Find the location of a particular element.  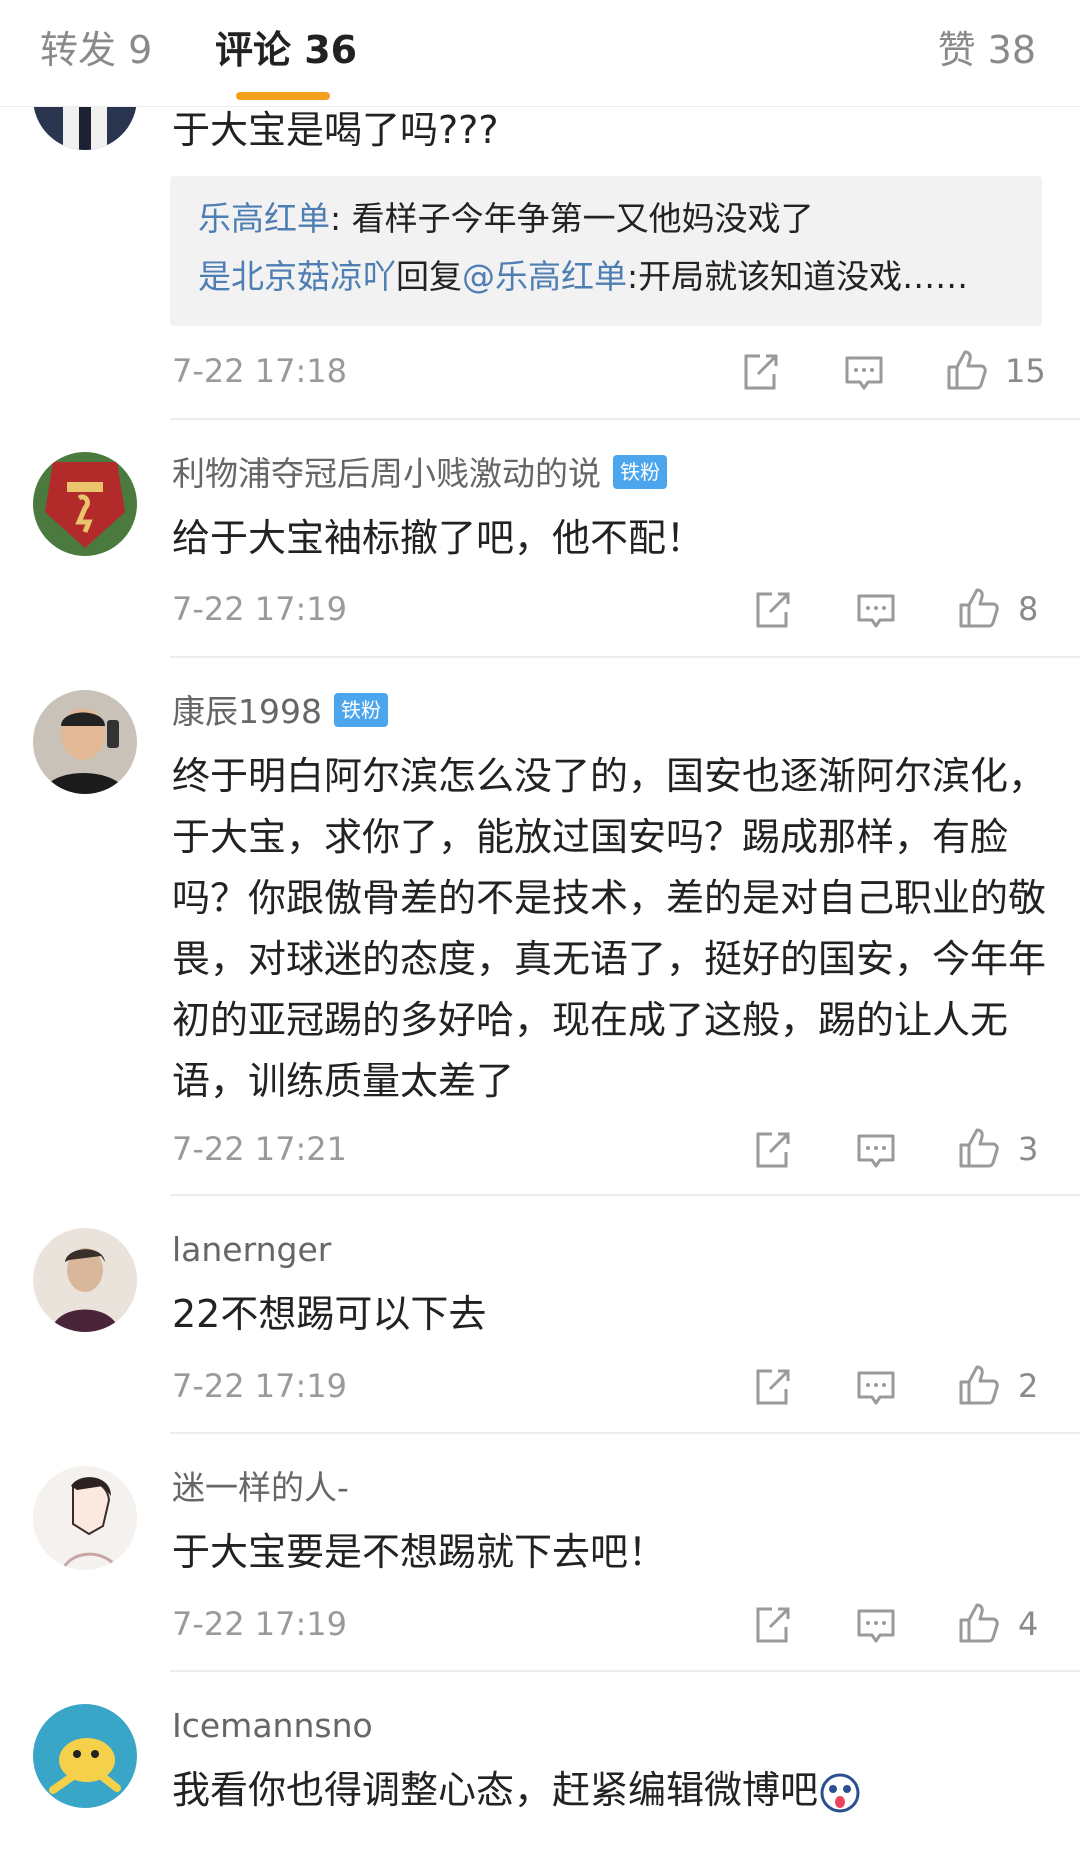

username-label: 迷一样的人- is located at coordinates (260, 1487).